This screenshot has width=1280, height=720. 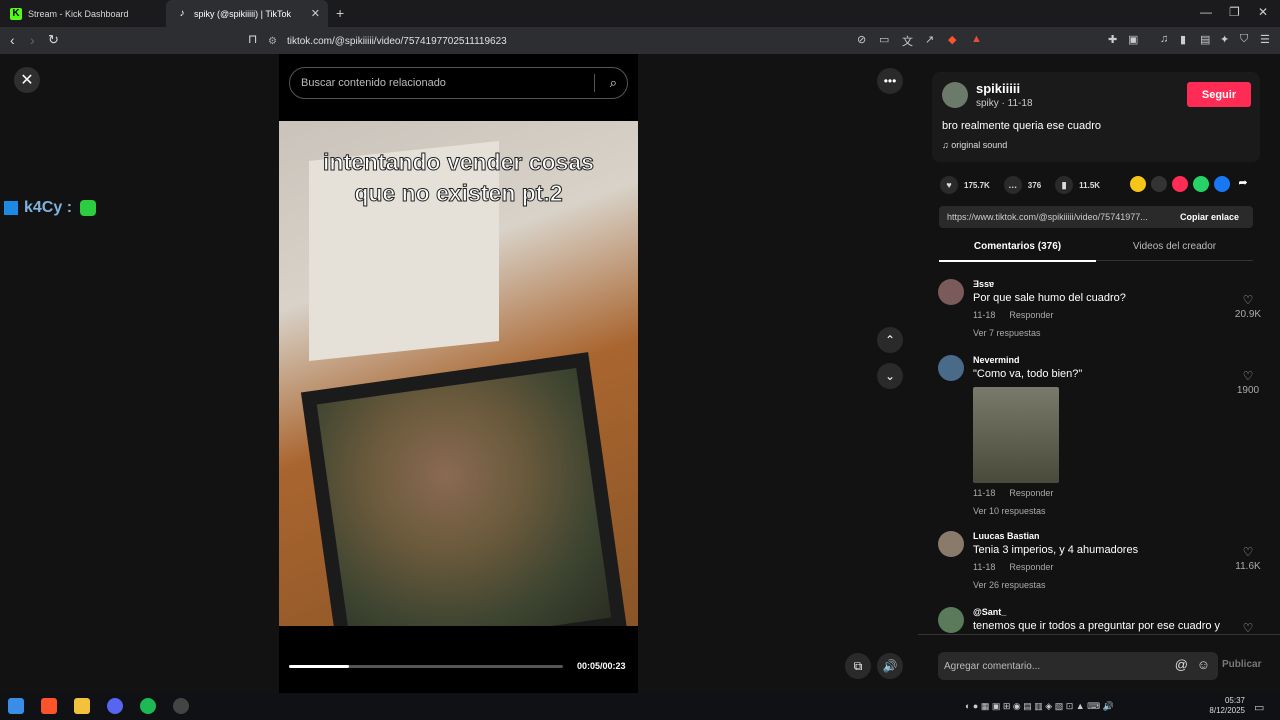 I want to click on window-close-icon: ✕, so click(x=1263, y=12).